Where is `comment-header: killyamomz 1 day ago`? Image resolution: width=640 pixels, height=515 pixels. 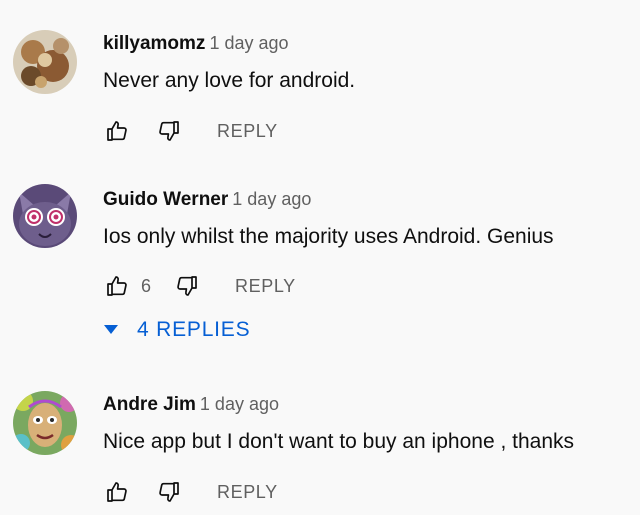 comment-header: killyamomz 1 day ago is located at coordinates (196, 44).